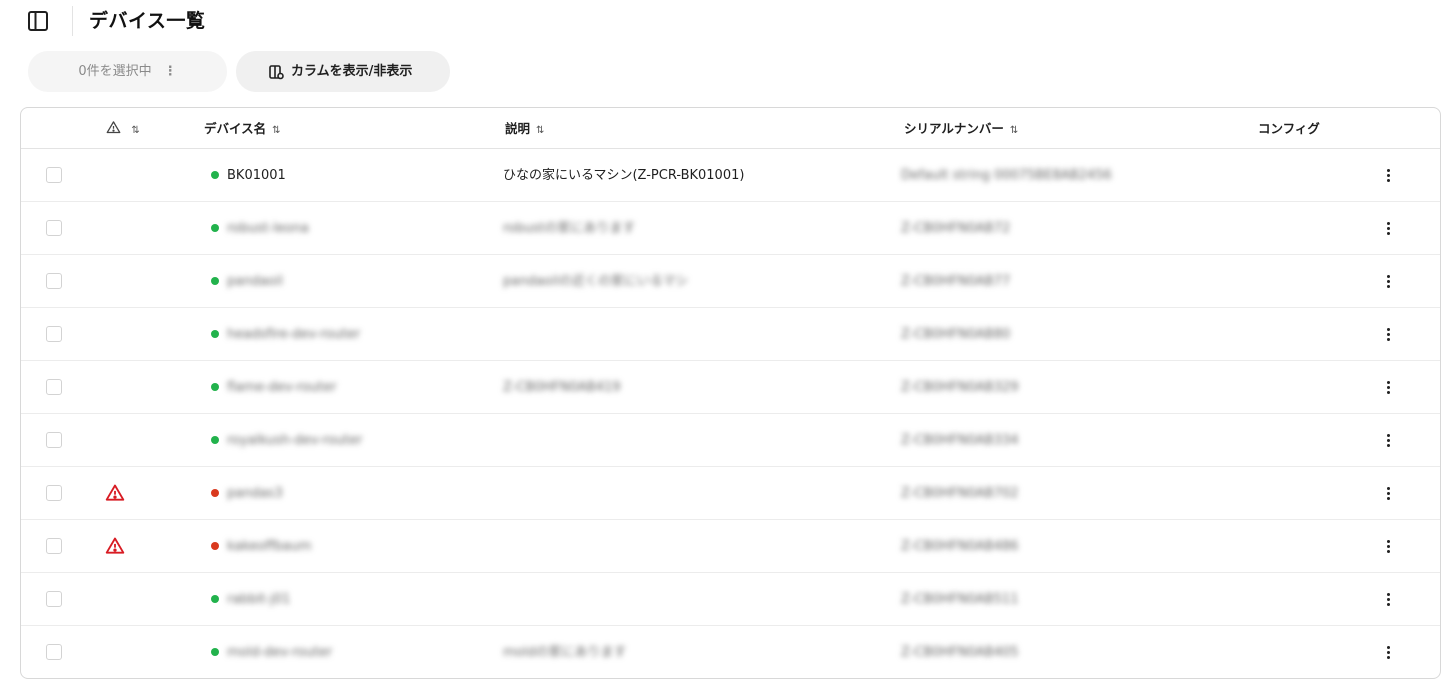 This screenshot has height=687, width=1453. I want to click on page-title: デバイス一覧, so click(147, 21).